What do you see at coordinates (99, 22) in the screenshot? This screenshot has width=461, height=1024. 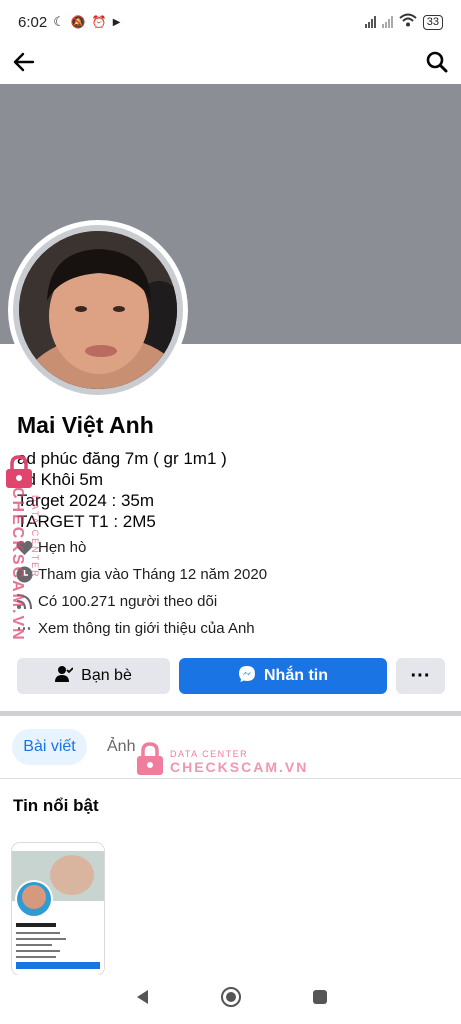 I see `alarm-icon: ⏰` at bounding box center [99, 22].